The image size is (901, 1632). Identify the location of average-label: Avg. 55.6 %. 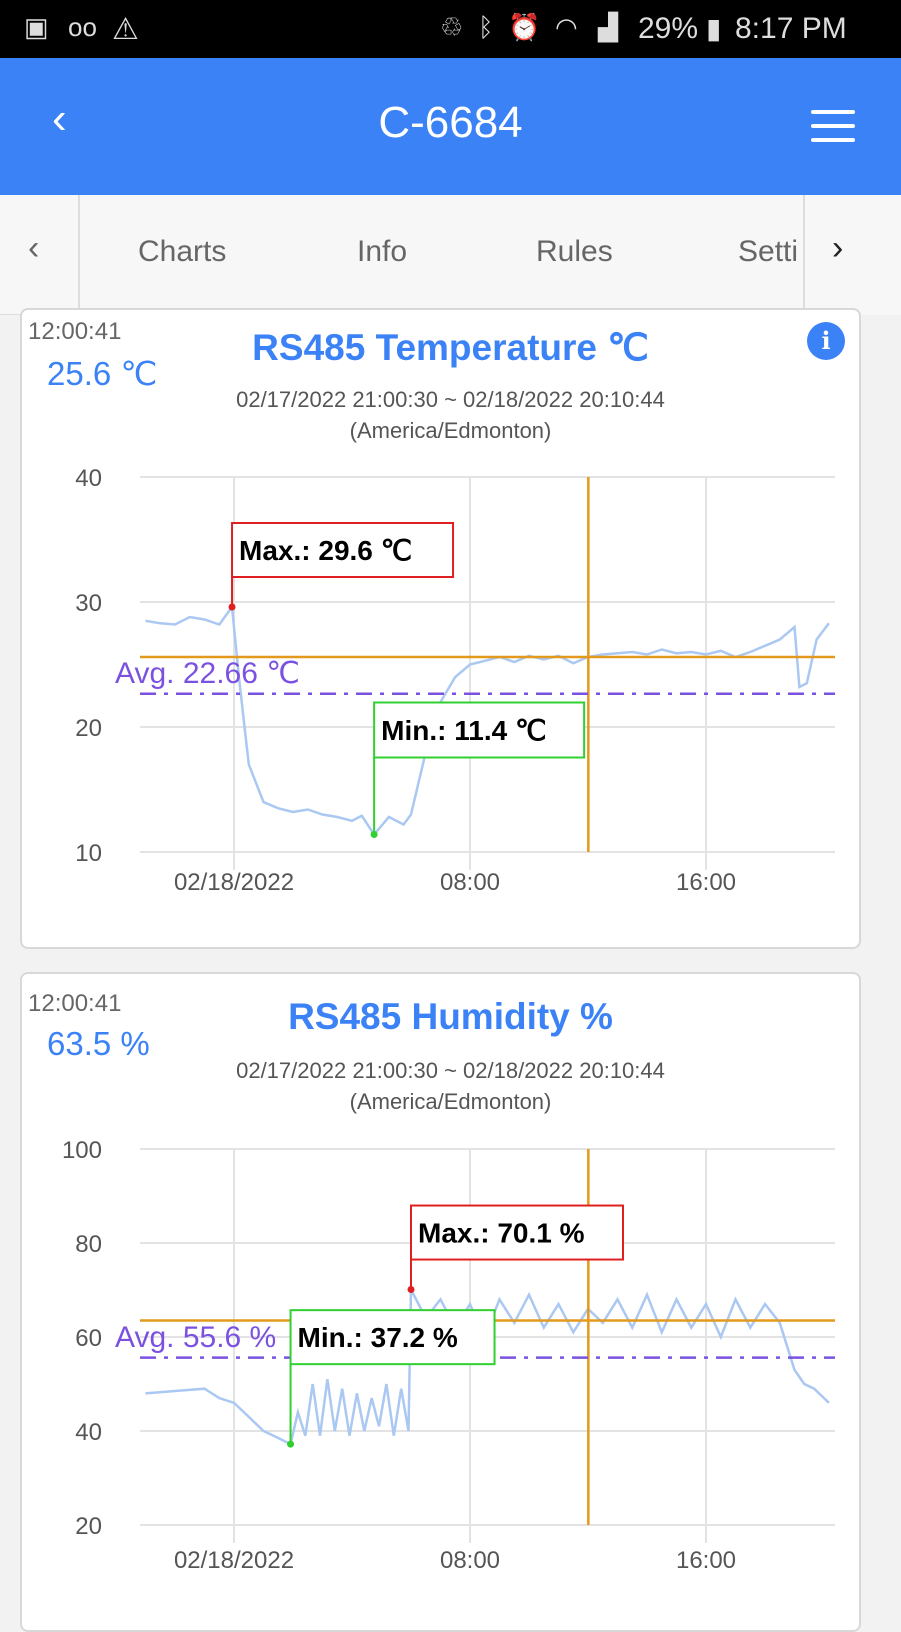
(195, 1337).